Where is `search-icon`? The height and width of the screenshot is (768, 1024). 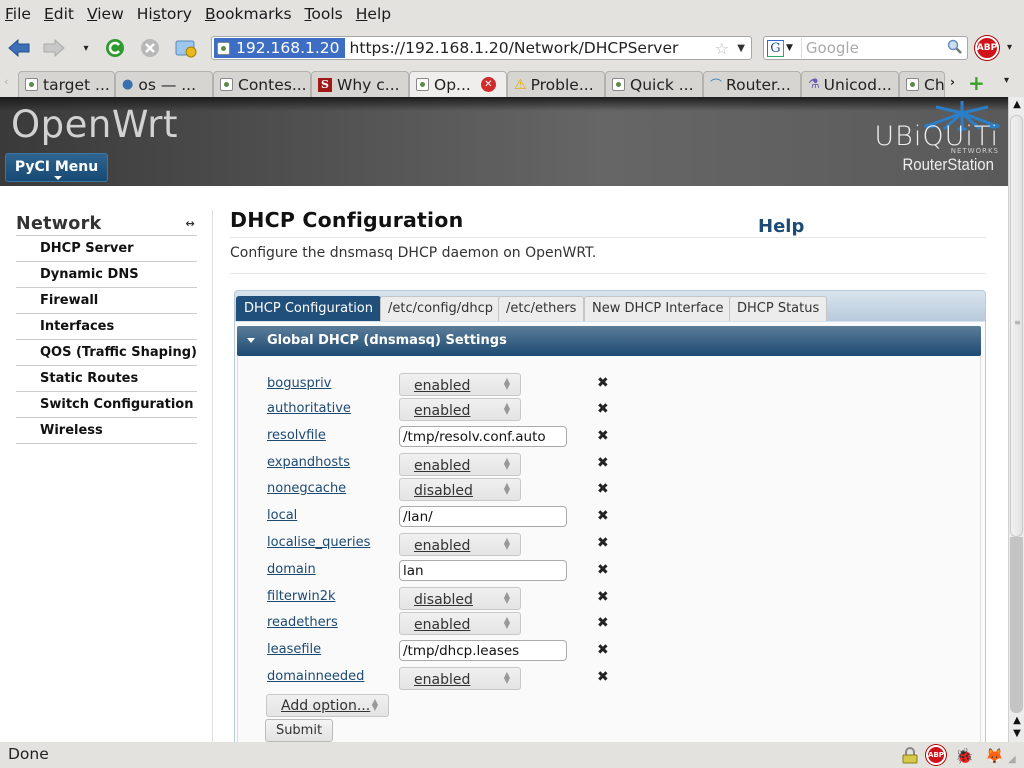 search-icon is located at coordinates (954, 48).